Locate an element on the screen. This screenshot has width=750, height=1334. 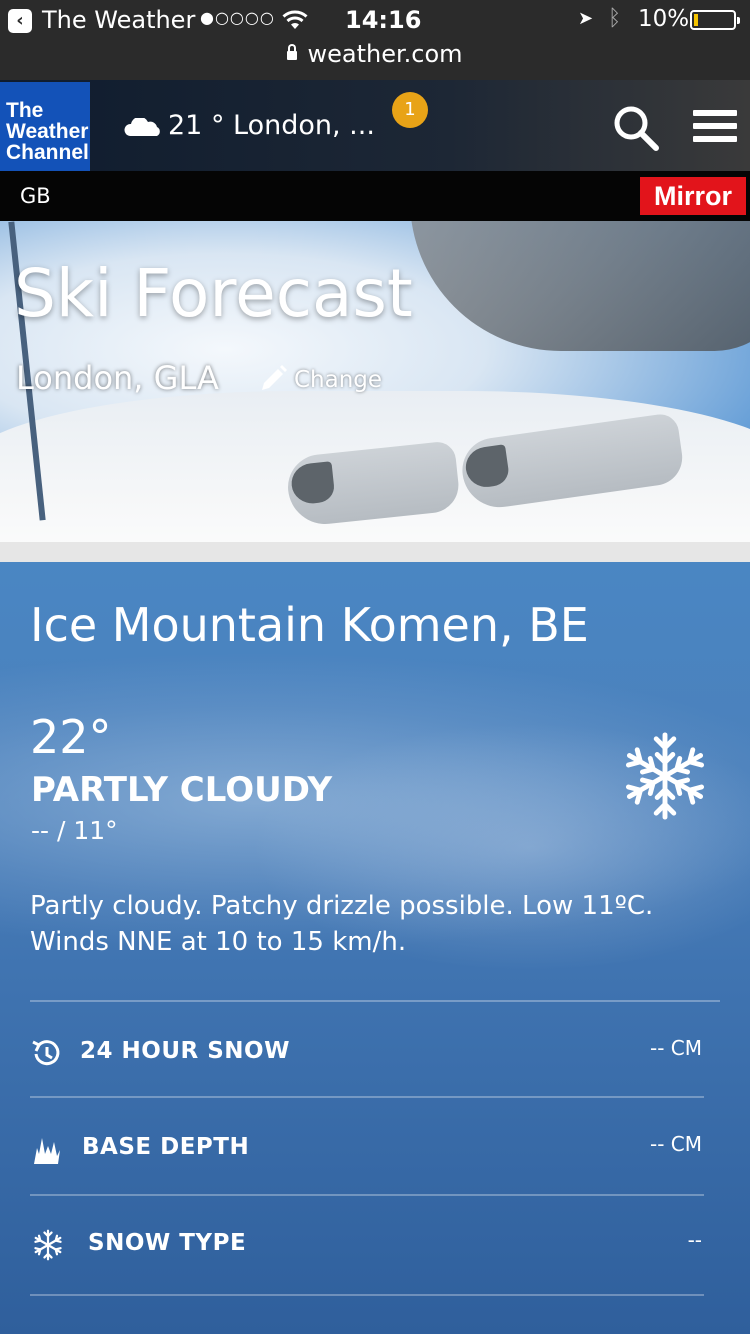
bluetooth-icon: ᛒ is located at coordinates (615, 18).